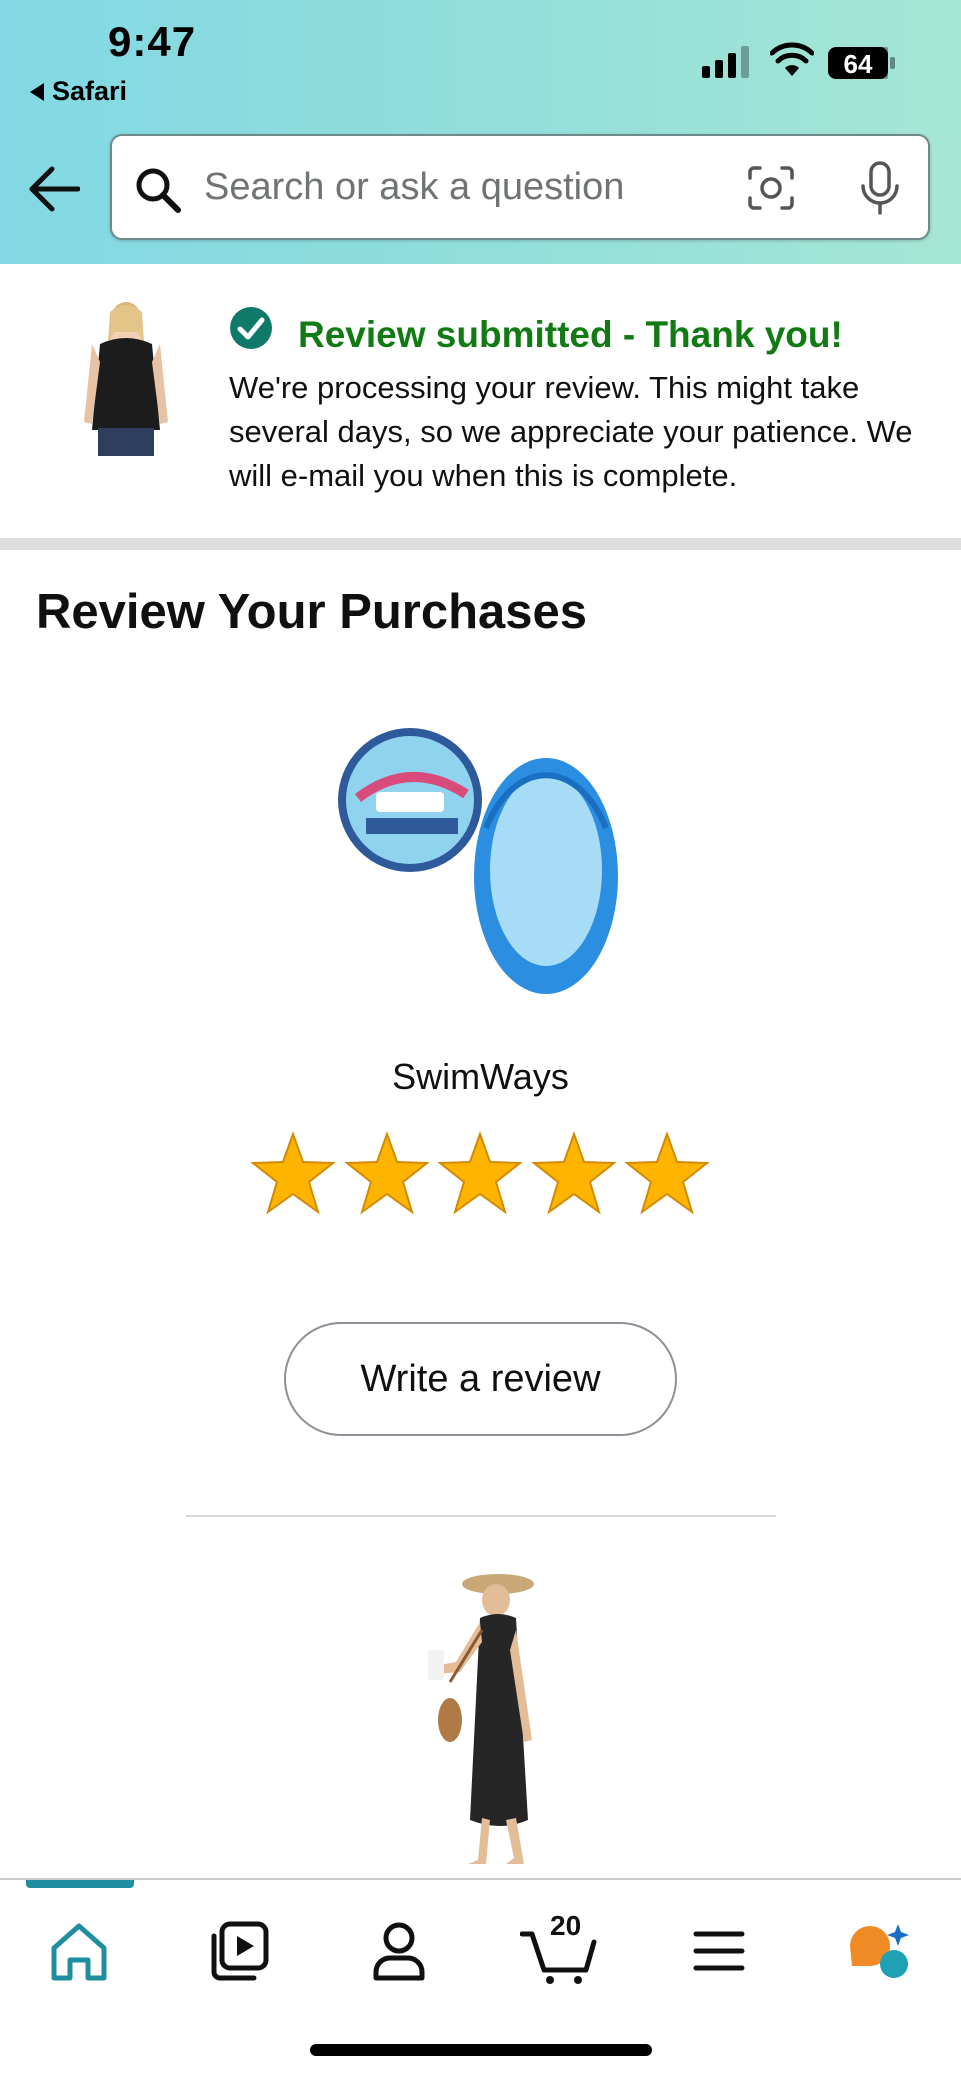 Image resolution: width=961 pixels, height=2080 pixels. Describe the element at coordinates (480, 544) in the screenshot. I see `section-separator` at that location.